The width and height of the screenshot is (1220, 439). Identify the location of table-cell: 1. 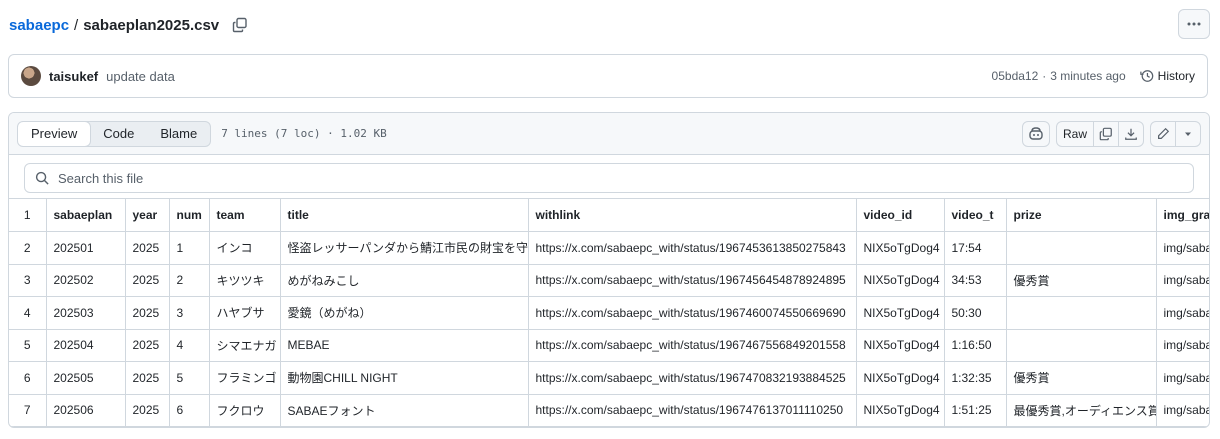
(189, 248).